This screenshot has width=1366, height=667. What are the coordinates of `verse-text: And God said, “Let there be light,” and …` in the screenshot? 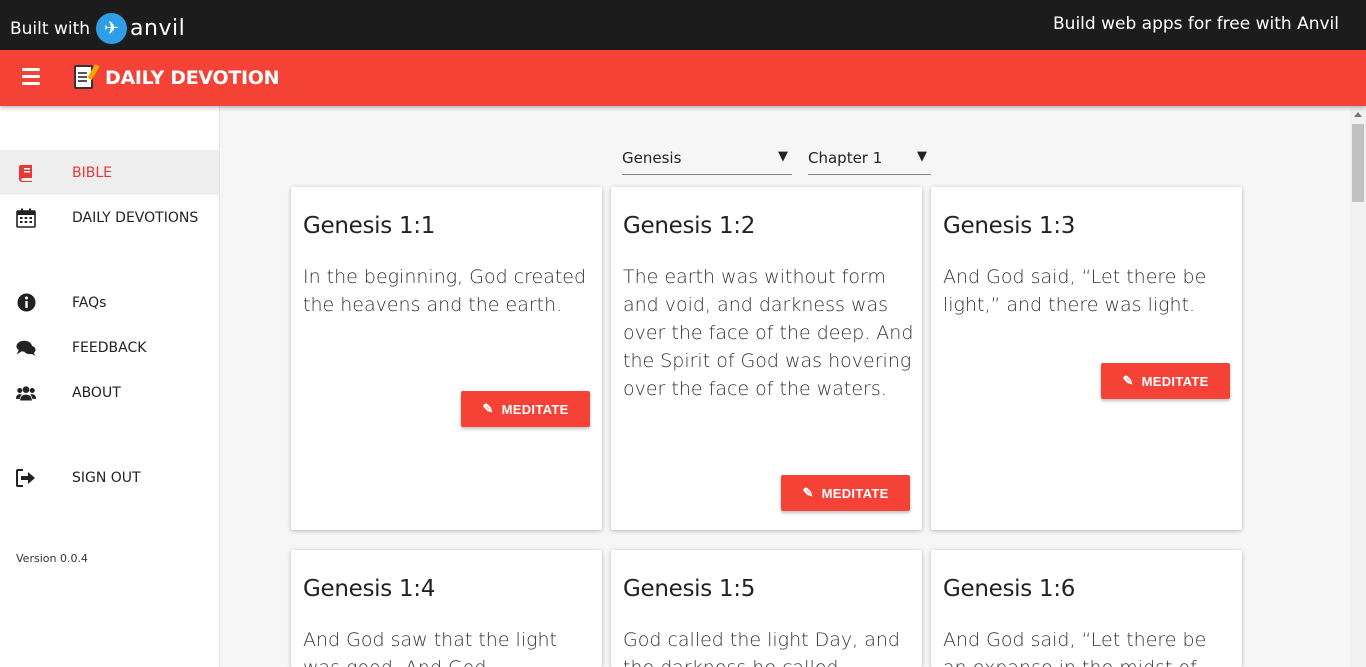 It's located at (1075, 291).